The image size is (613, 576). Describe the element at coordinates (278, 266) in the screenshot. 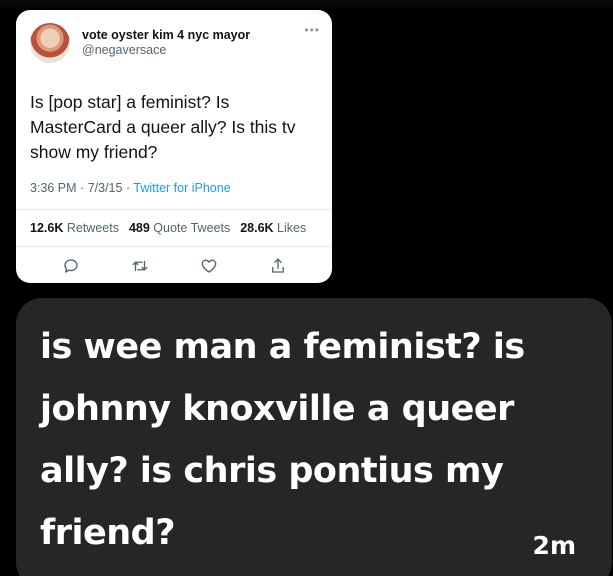

I see `share-icon` at that location.